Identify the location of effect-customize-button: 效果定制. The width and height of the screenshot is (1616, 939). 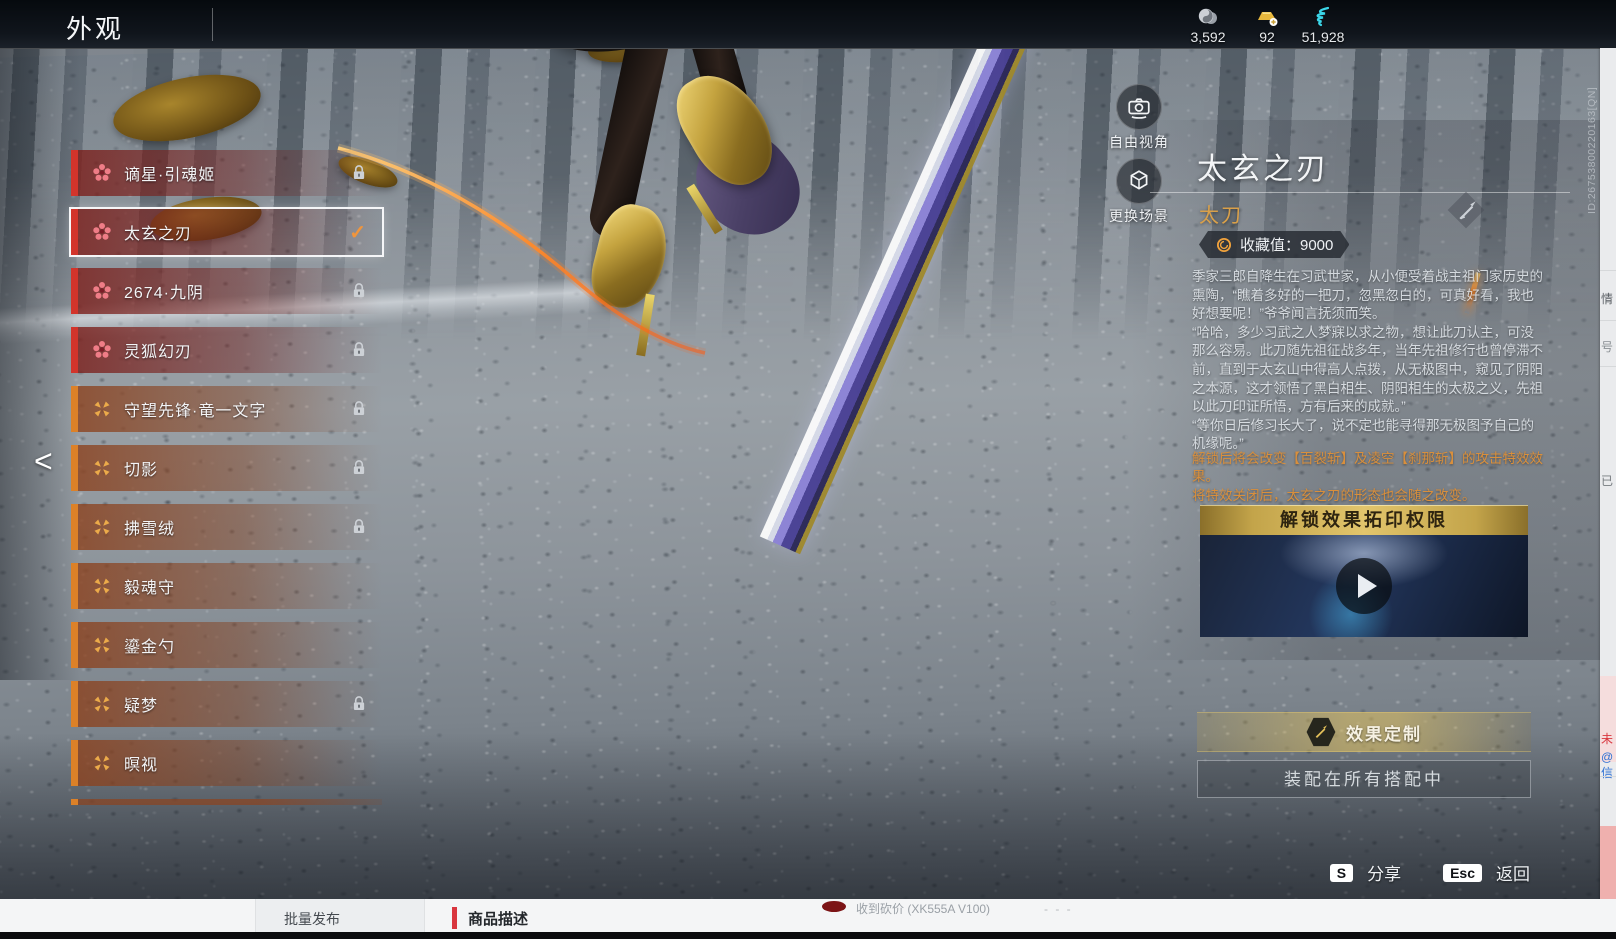
(1364, 732).